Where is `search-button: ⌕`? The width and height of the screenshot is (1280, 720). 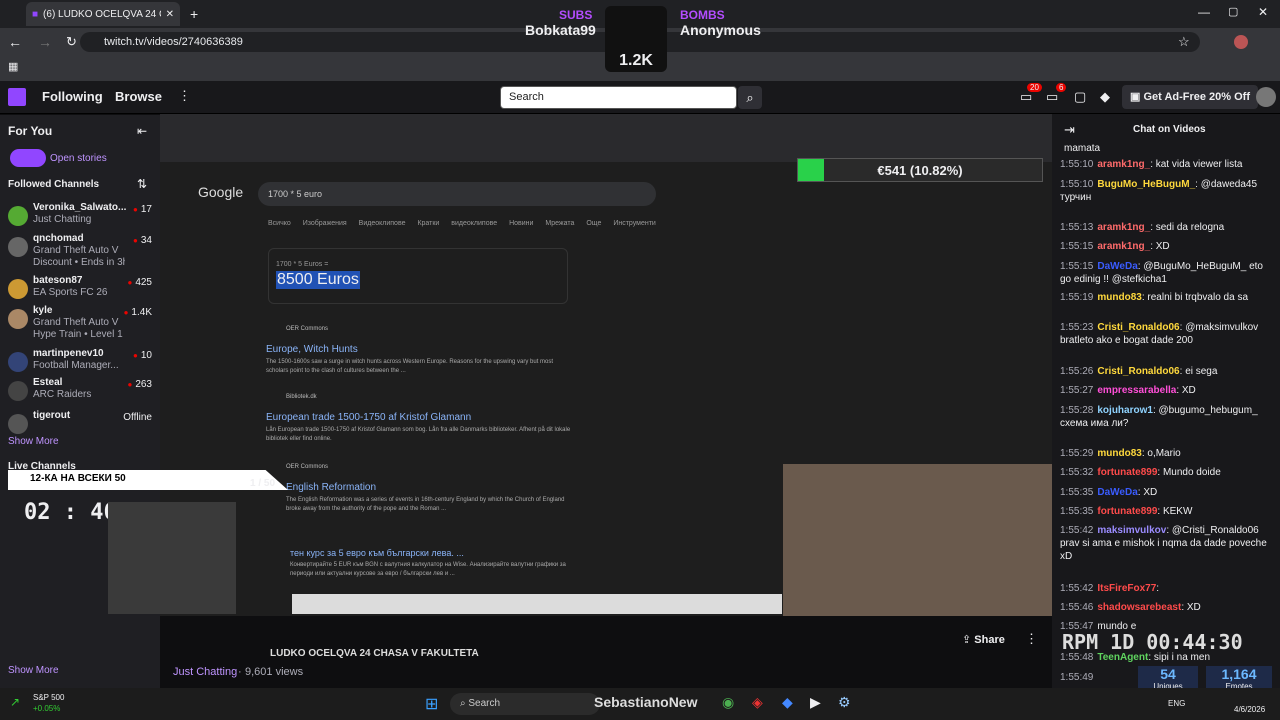
search-button: ⌕ is located at coordinates (750, 97).